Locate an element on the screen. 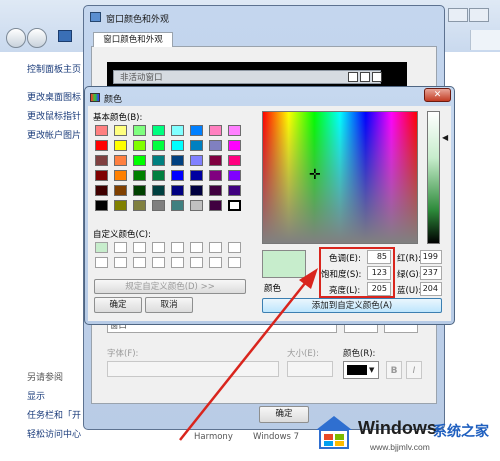 The height and width of the screenshot is (461, 500). font-dropdown is located at coordinates (193, 369).